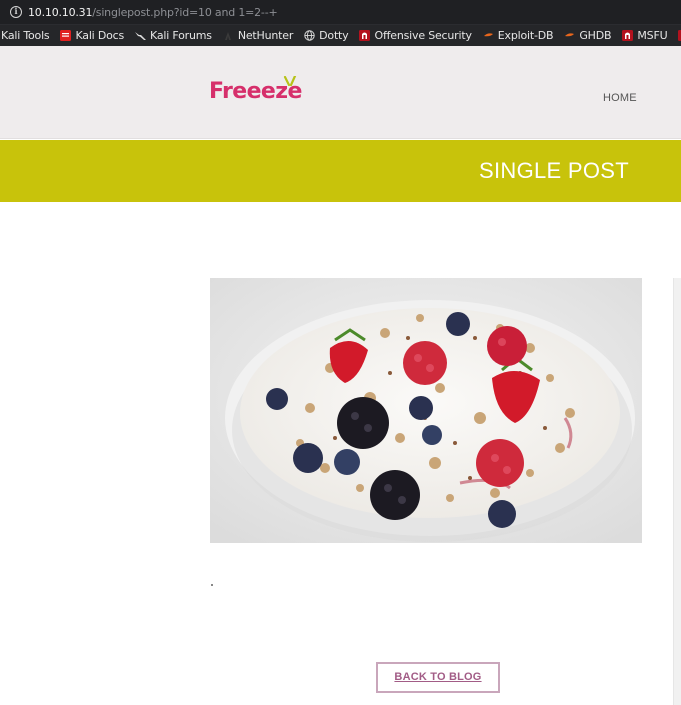 The image size is (681, 705). Describe the element at coordinates (227, 36) in the screenshot. I see `nethunter-icon` at that location.